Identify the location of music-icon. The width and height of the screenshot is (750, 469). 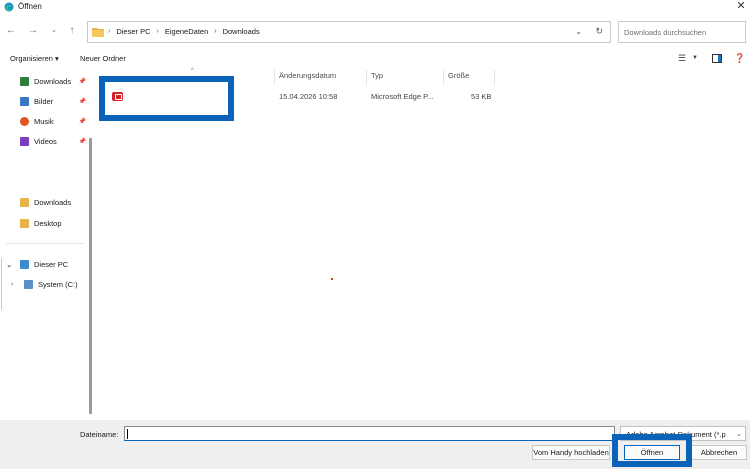
(24, 121).